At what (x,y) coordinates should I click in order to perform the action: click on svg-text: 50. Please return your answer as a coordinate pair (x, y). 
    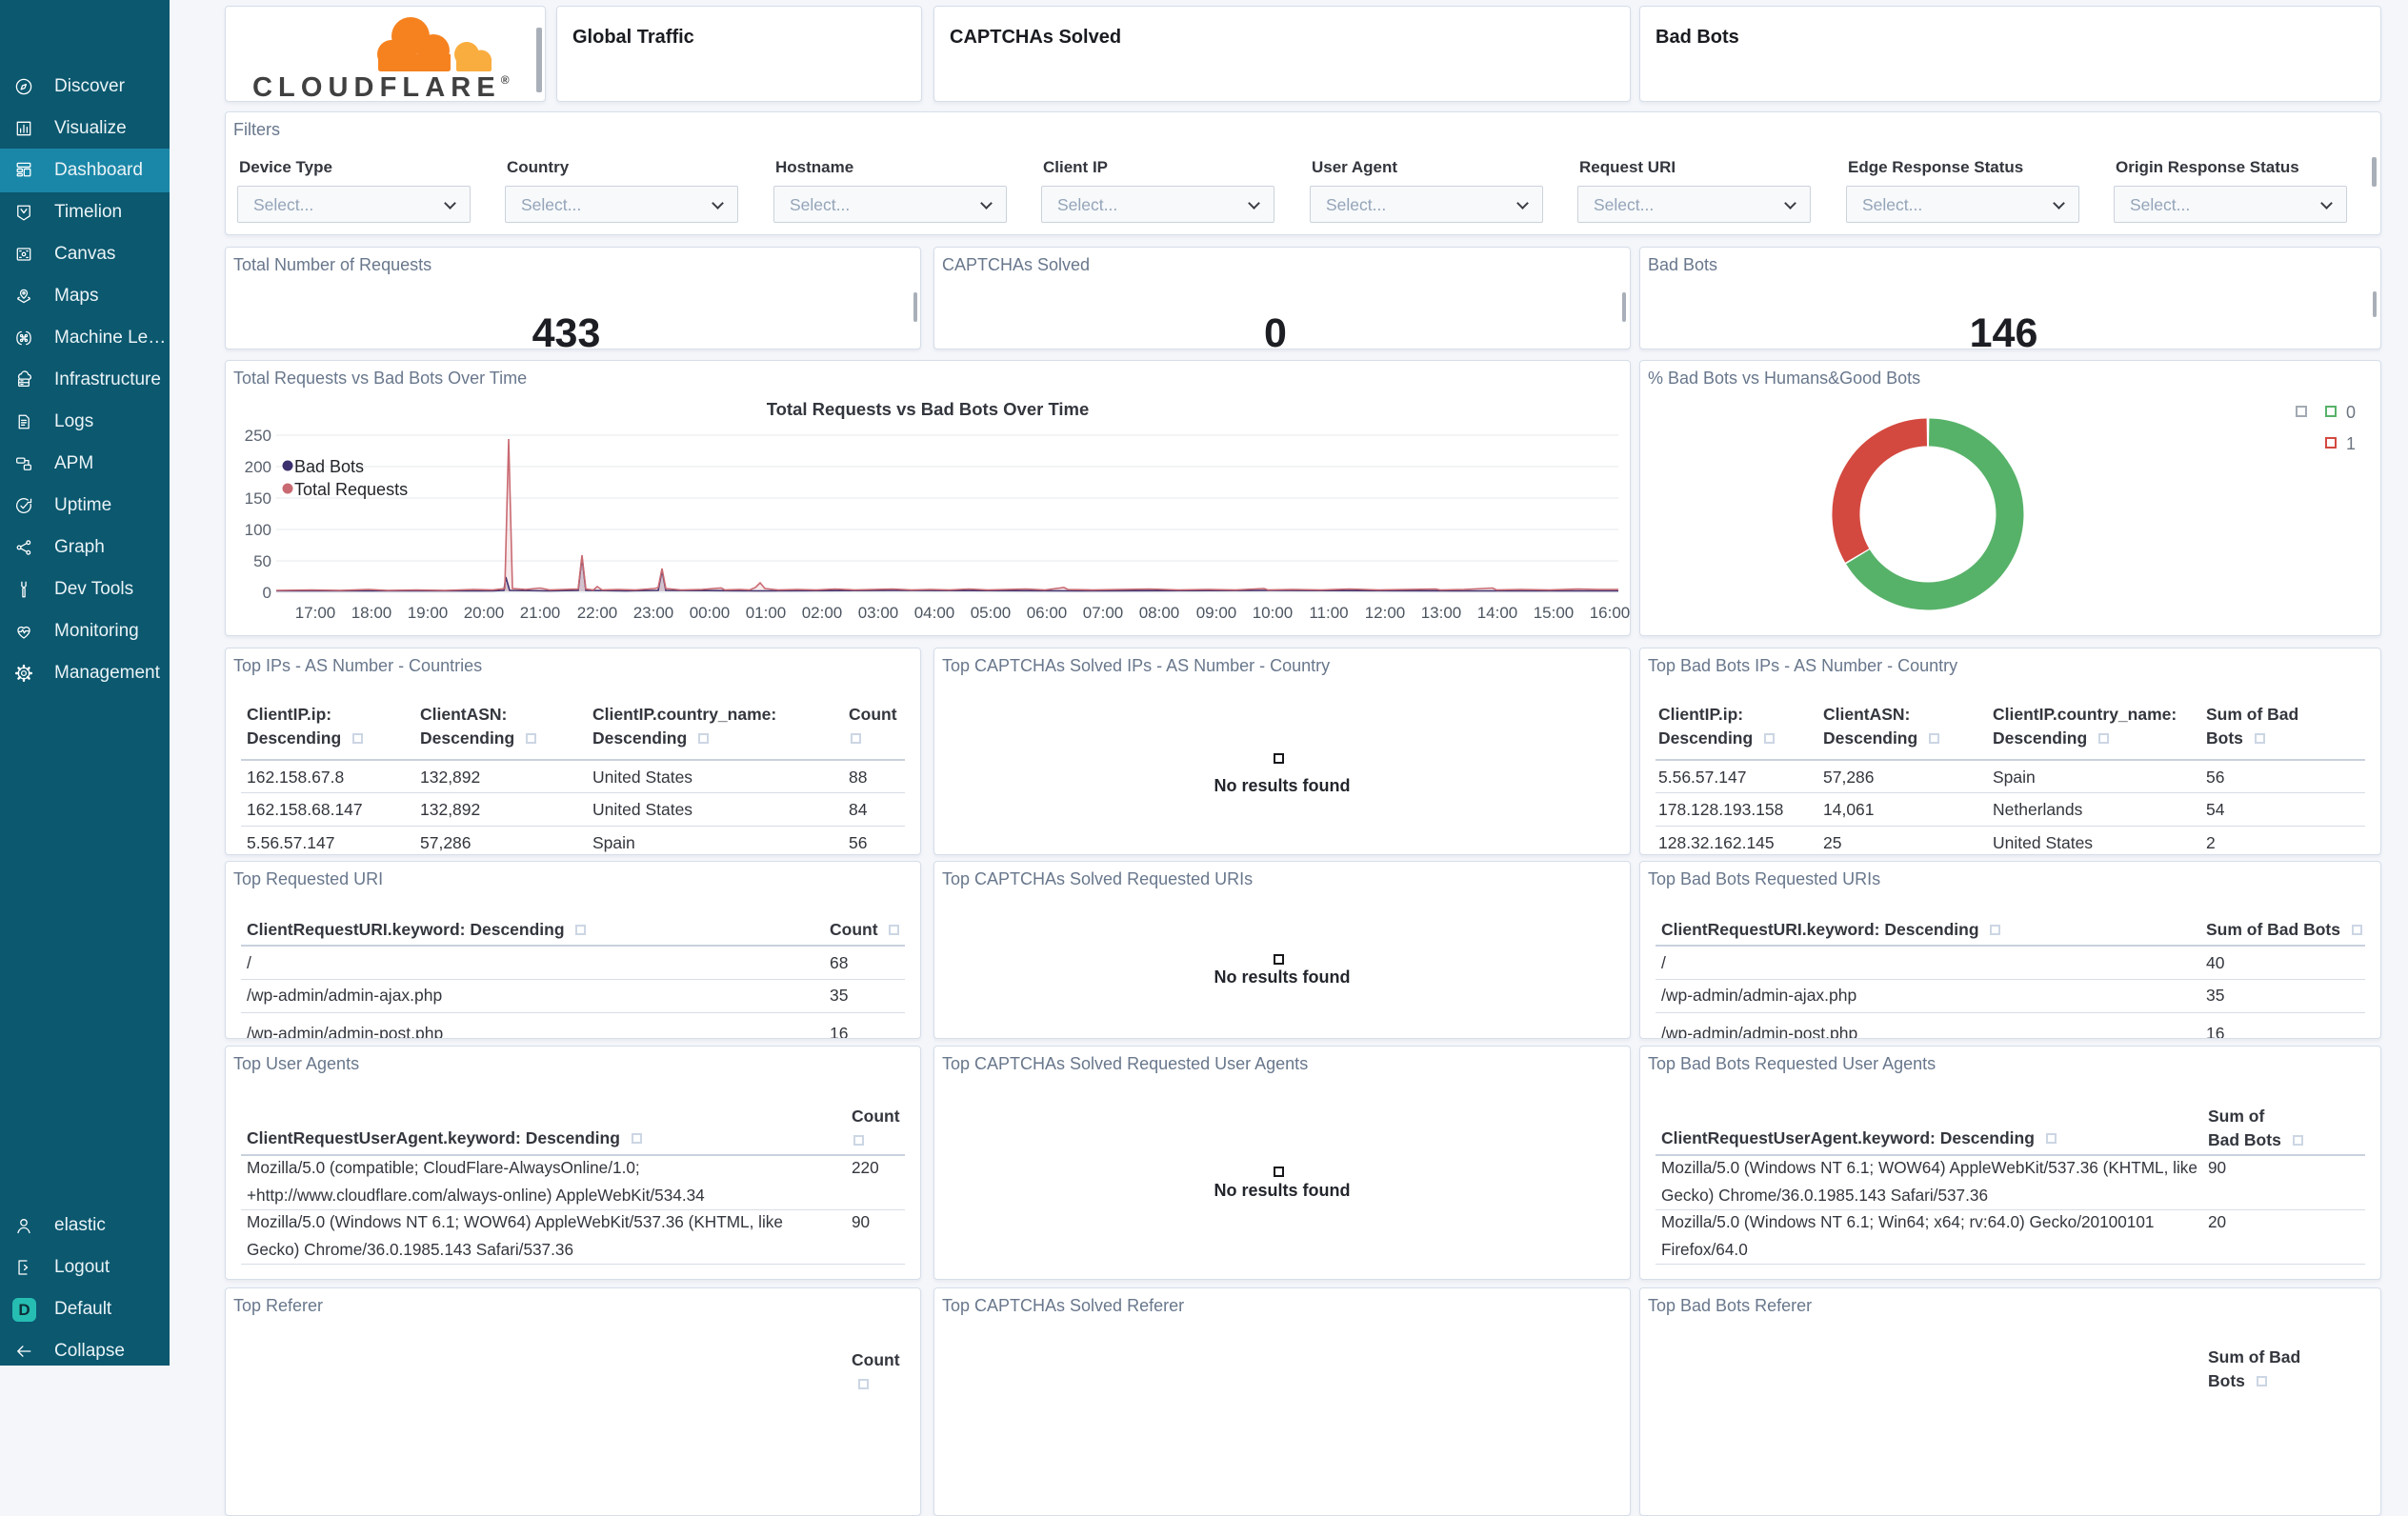
    Looking at the image, I should click on (262, 561).